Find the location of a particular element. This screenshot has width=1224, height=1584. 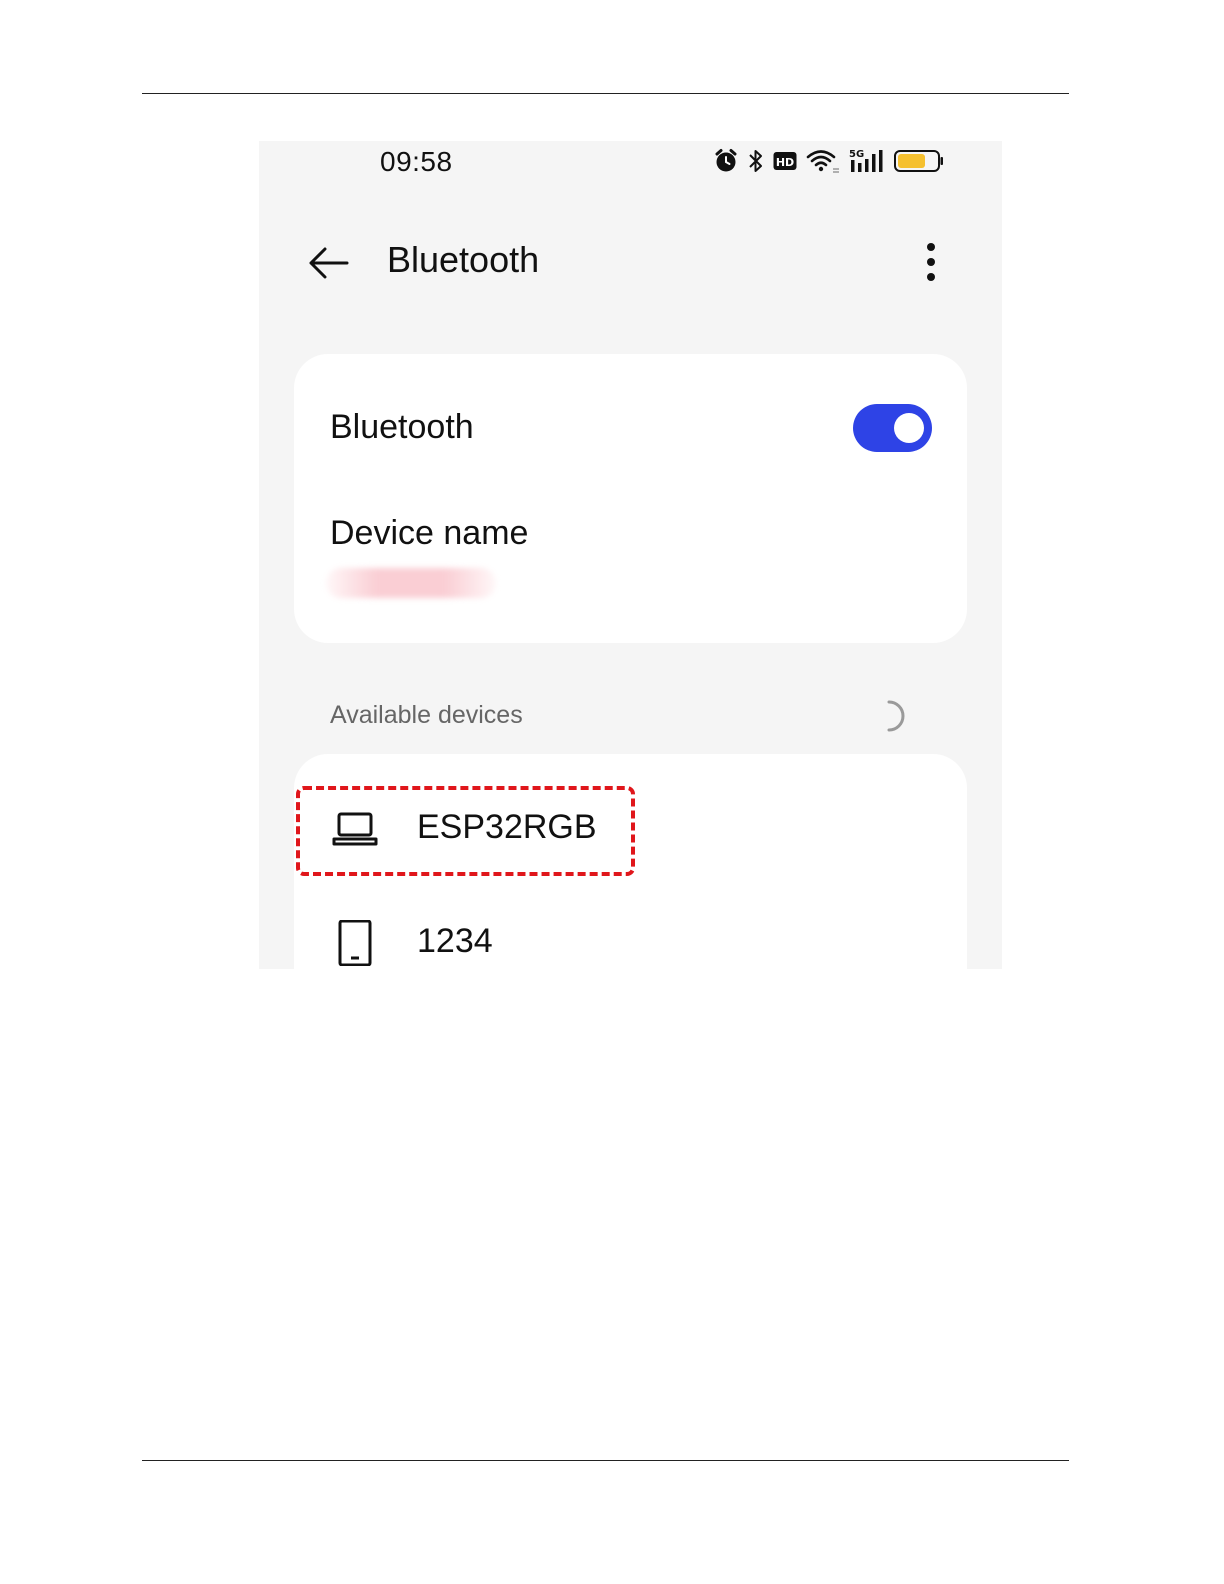

svg-text: HD is located at coordinates (785, 162).